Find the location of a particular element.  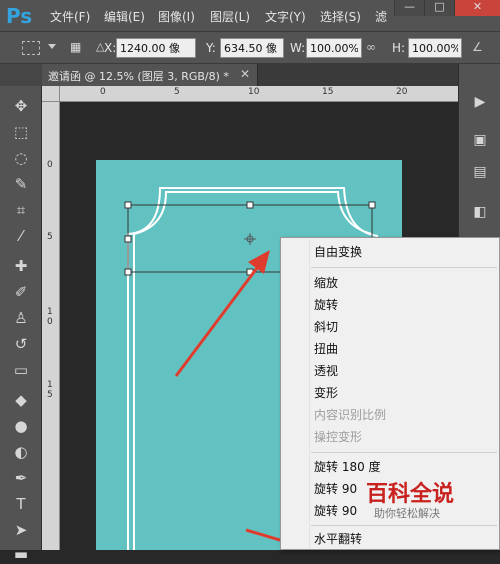

menu-item-perspective: 透视 is located at coordinates (390, 371).